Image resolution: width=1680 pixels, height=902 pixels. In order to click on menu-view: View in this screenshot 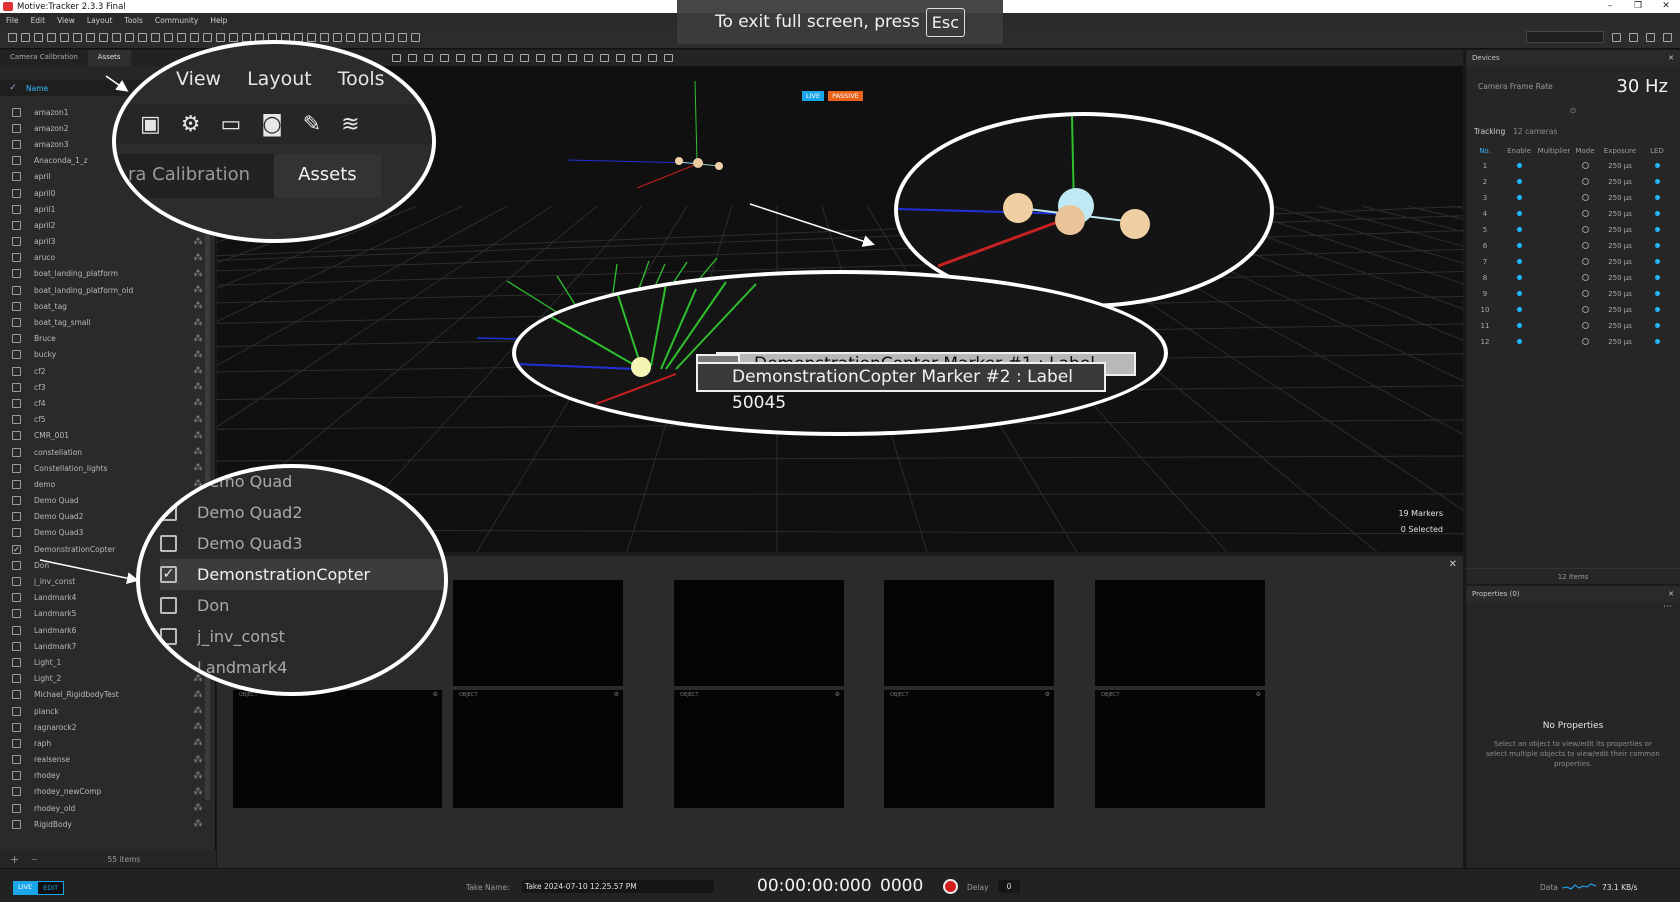, I will do `click(66, 20)`.